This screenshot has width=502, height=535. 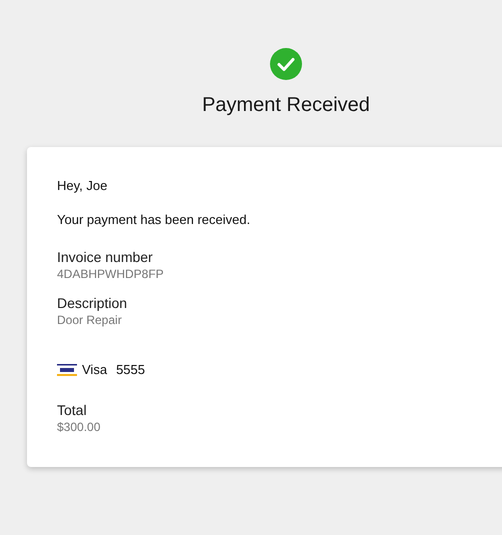 What do you see at coordinates (130, 370) in the screenshot?
I see `card-number: 5555` at bounding box center [130, 370].